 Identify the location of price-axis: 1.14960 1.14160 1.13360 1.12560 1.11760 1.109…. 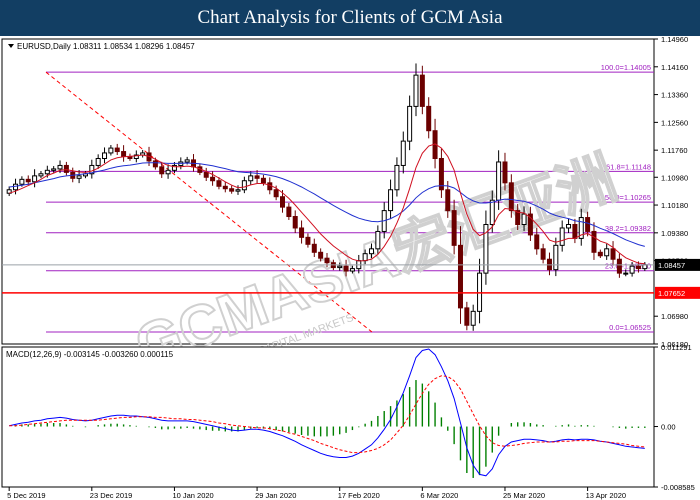
(671, 192).